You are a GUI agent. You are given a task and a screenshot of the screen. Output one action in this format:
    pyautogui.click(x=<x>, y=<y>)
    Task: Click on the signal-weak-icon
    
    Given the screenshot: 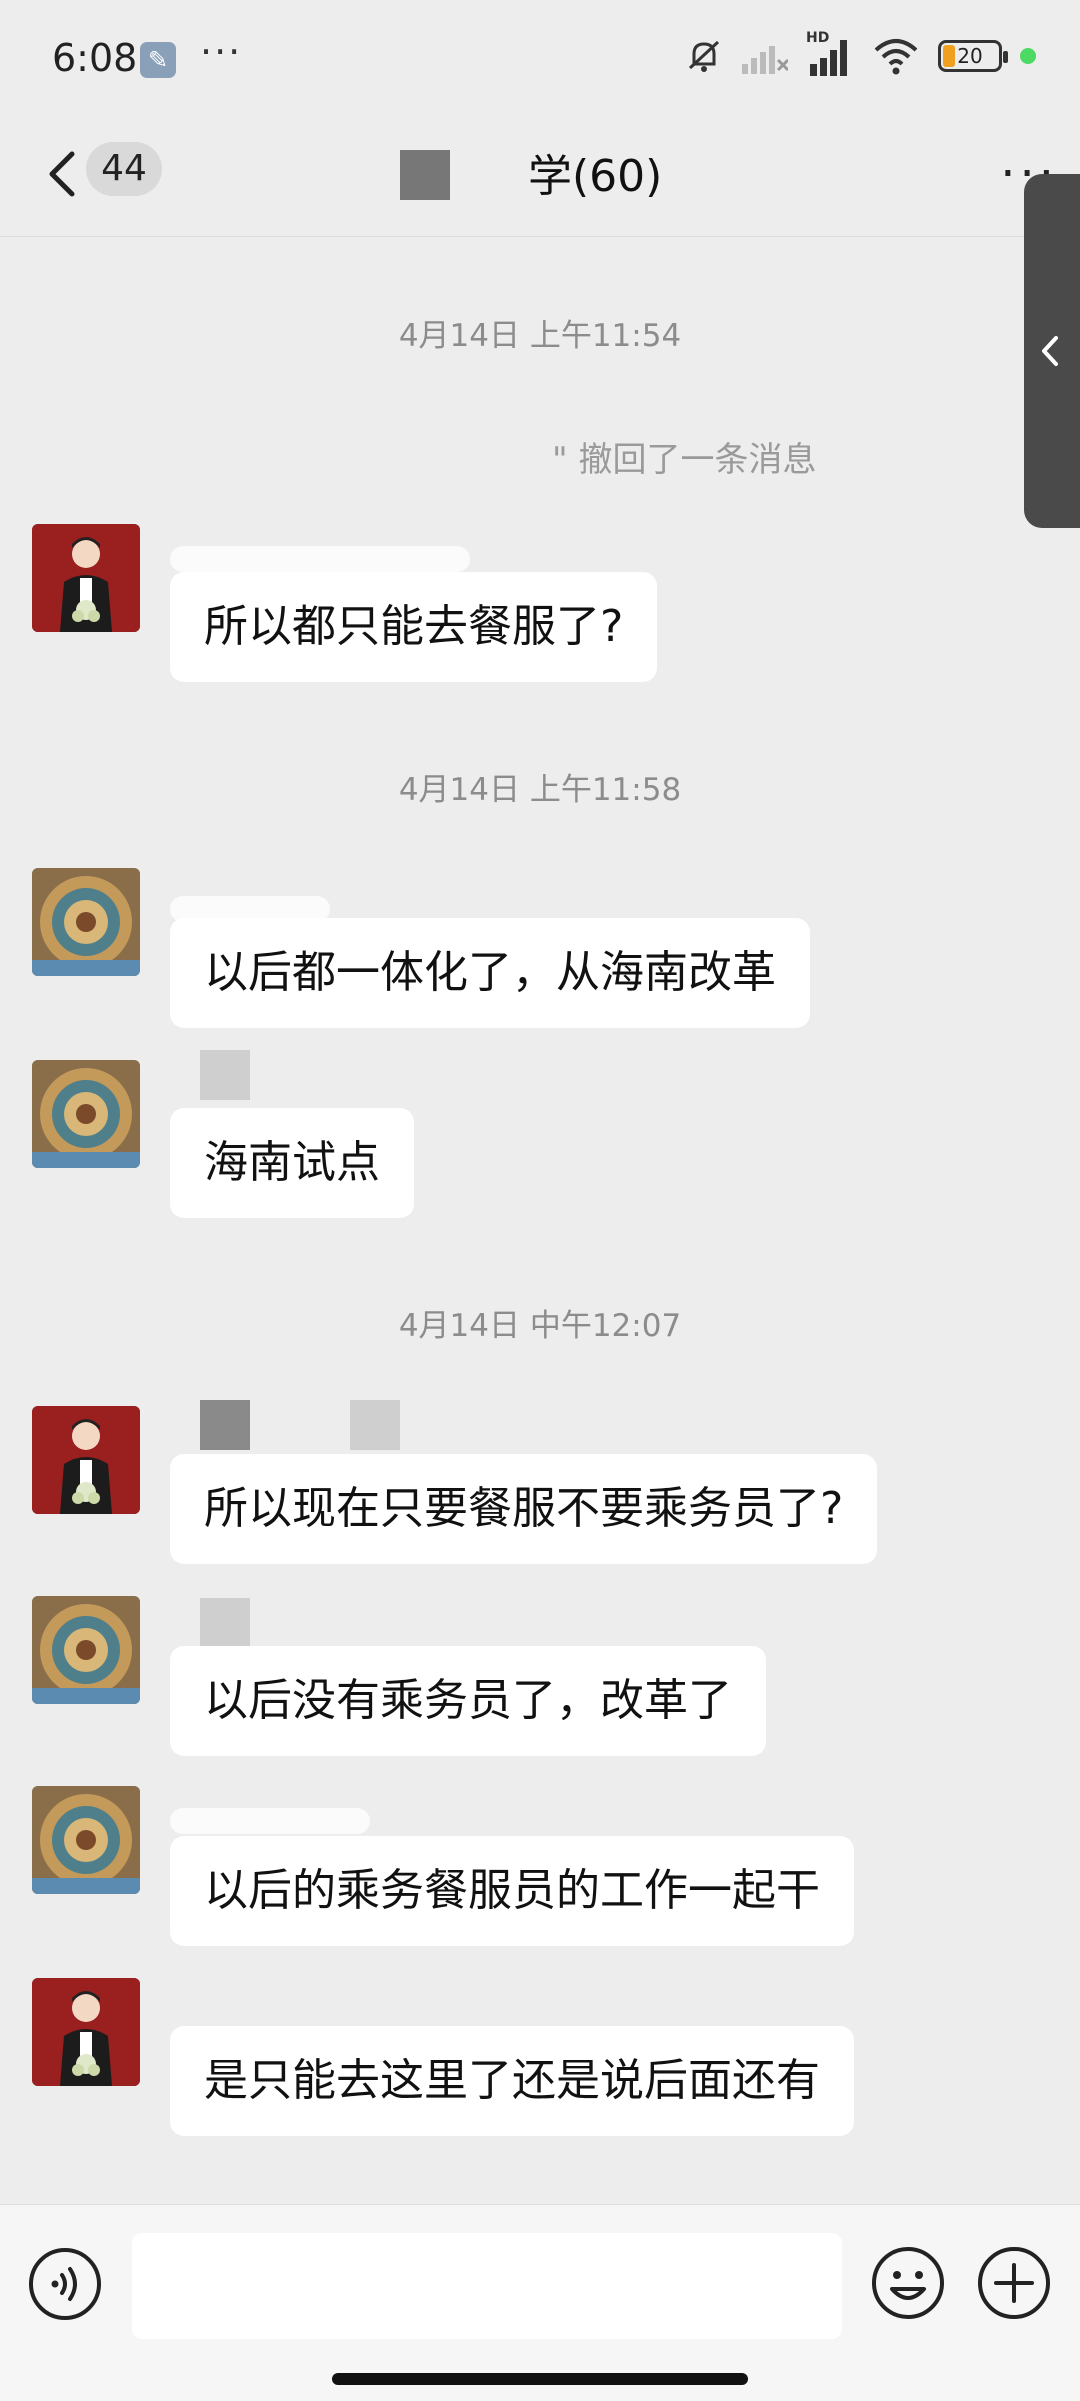 What is the action you would take?
    pyautogui.click(x=765, y=60)
    